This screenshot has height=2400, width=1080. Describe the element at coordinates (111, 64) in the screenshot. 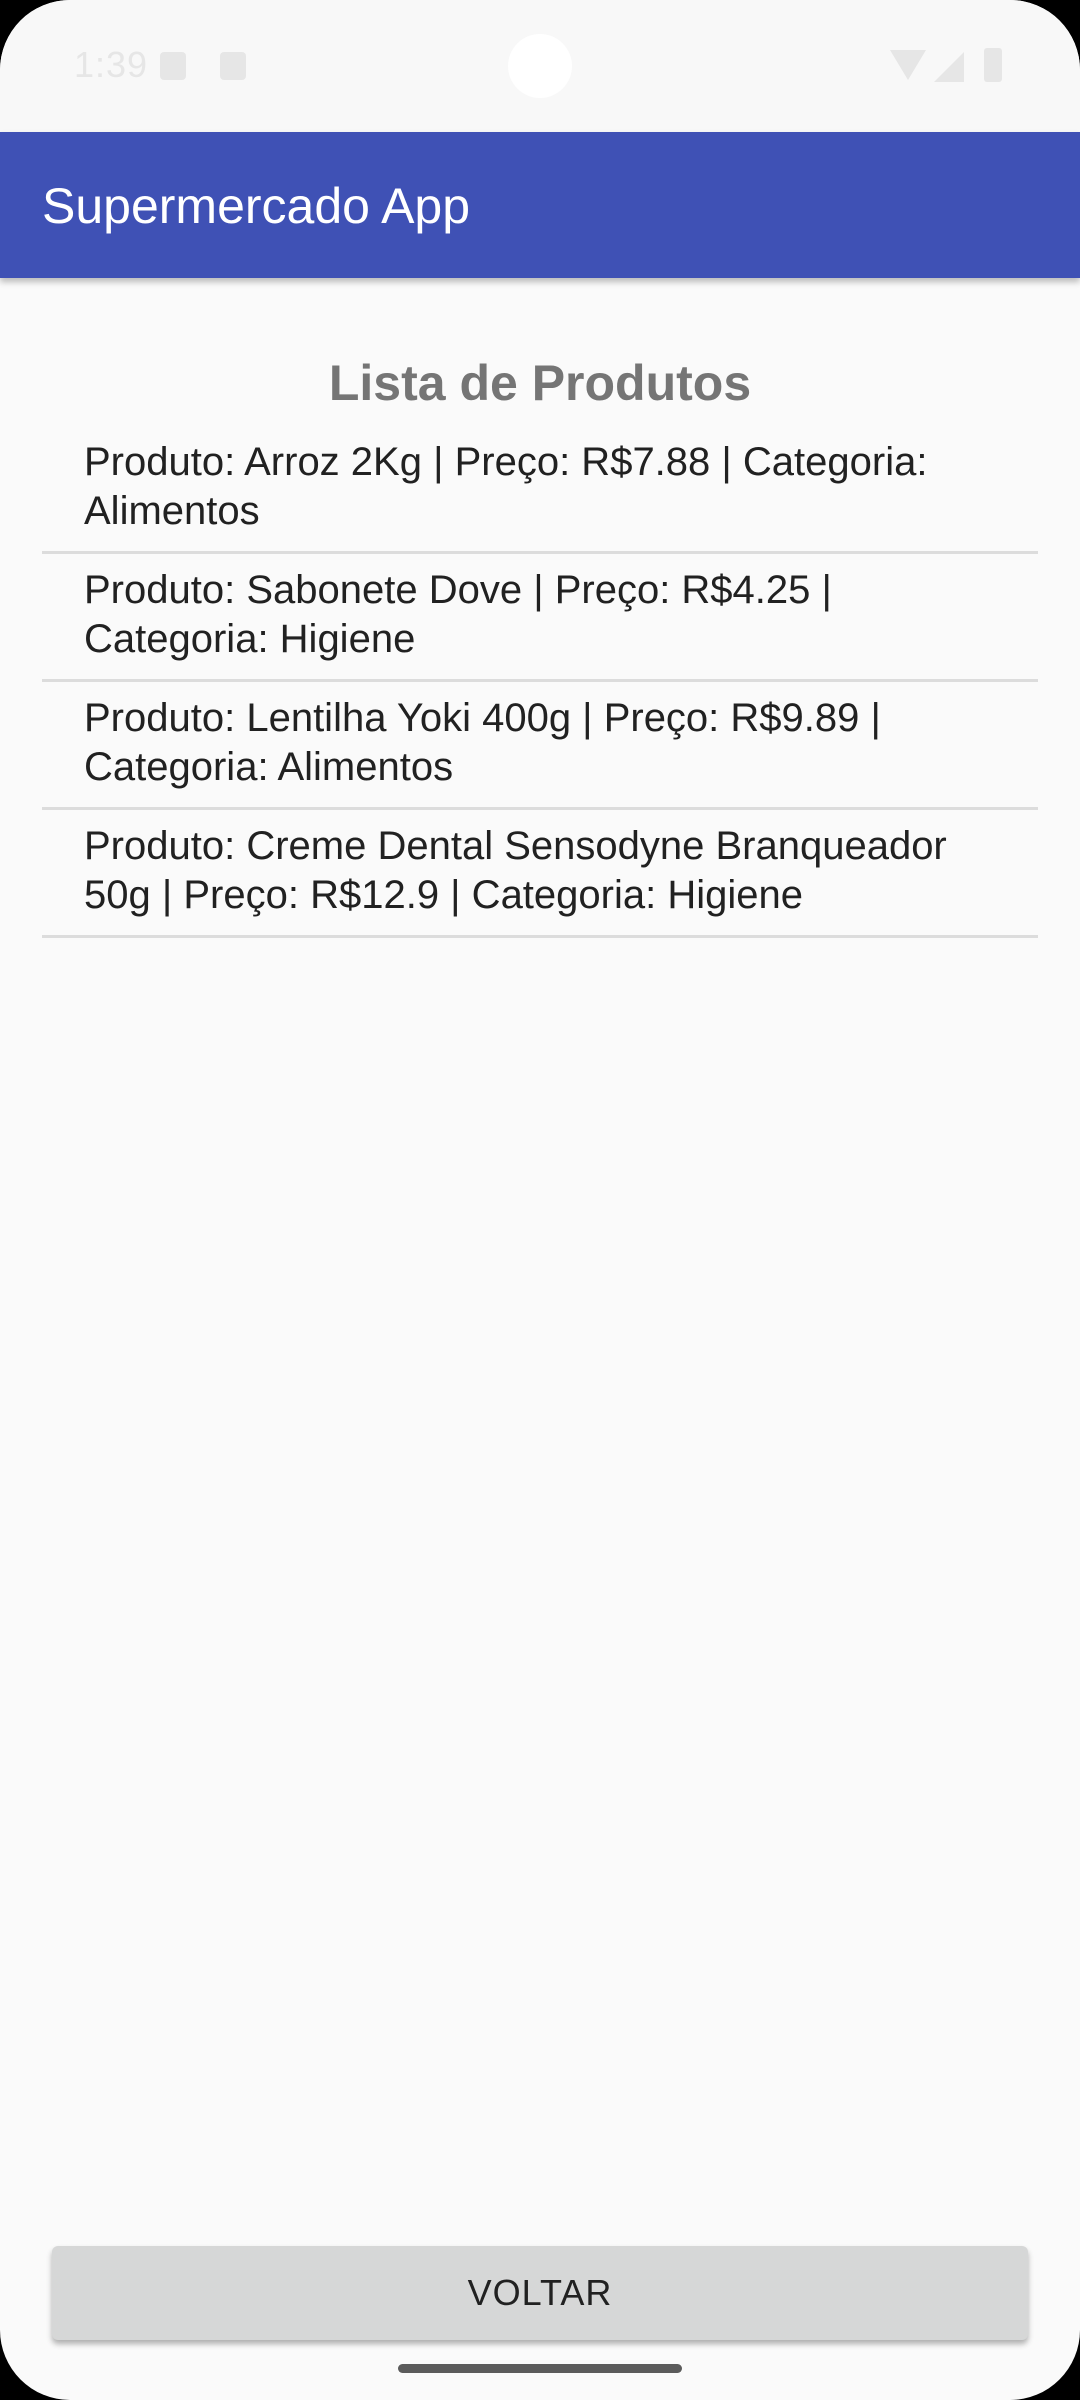

I see `status-time: 1:39` at that location.